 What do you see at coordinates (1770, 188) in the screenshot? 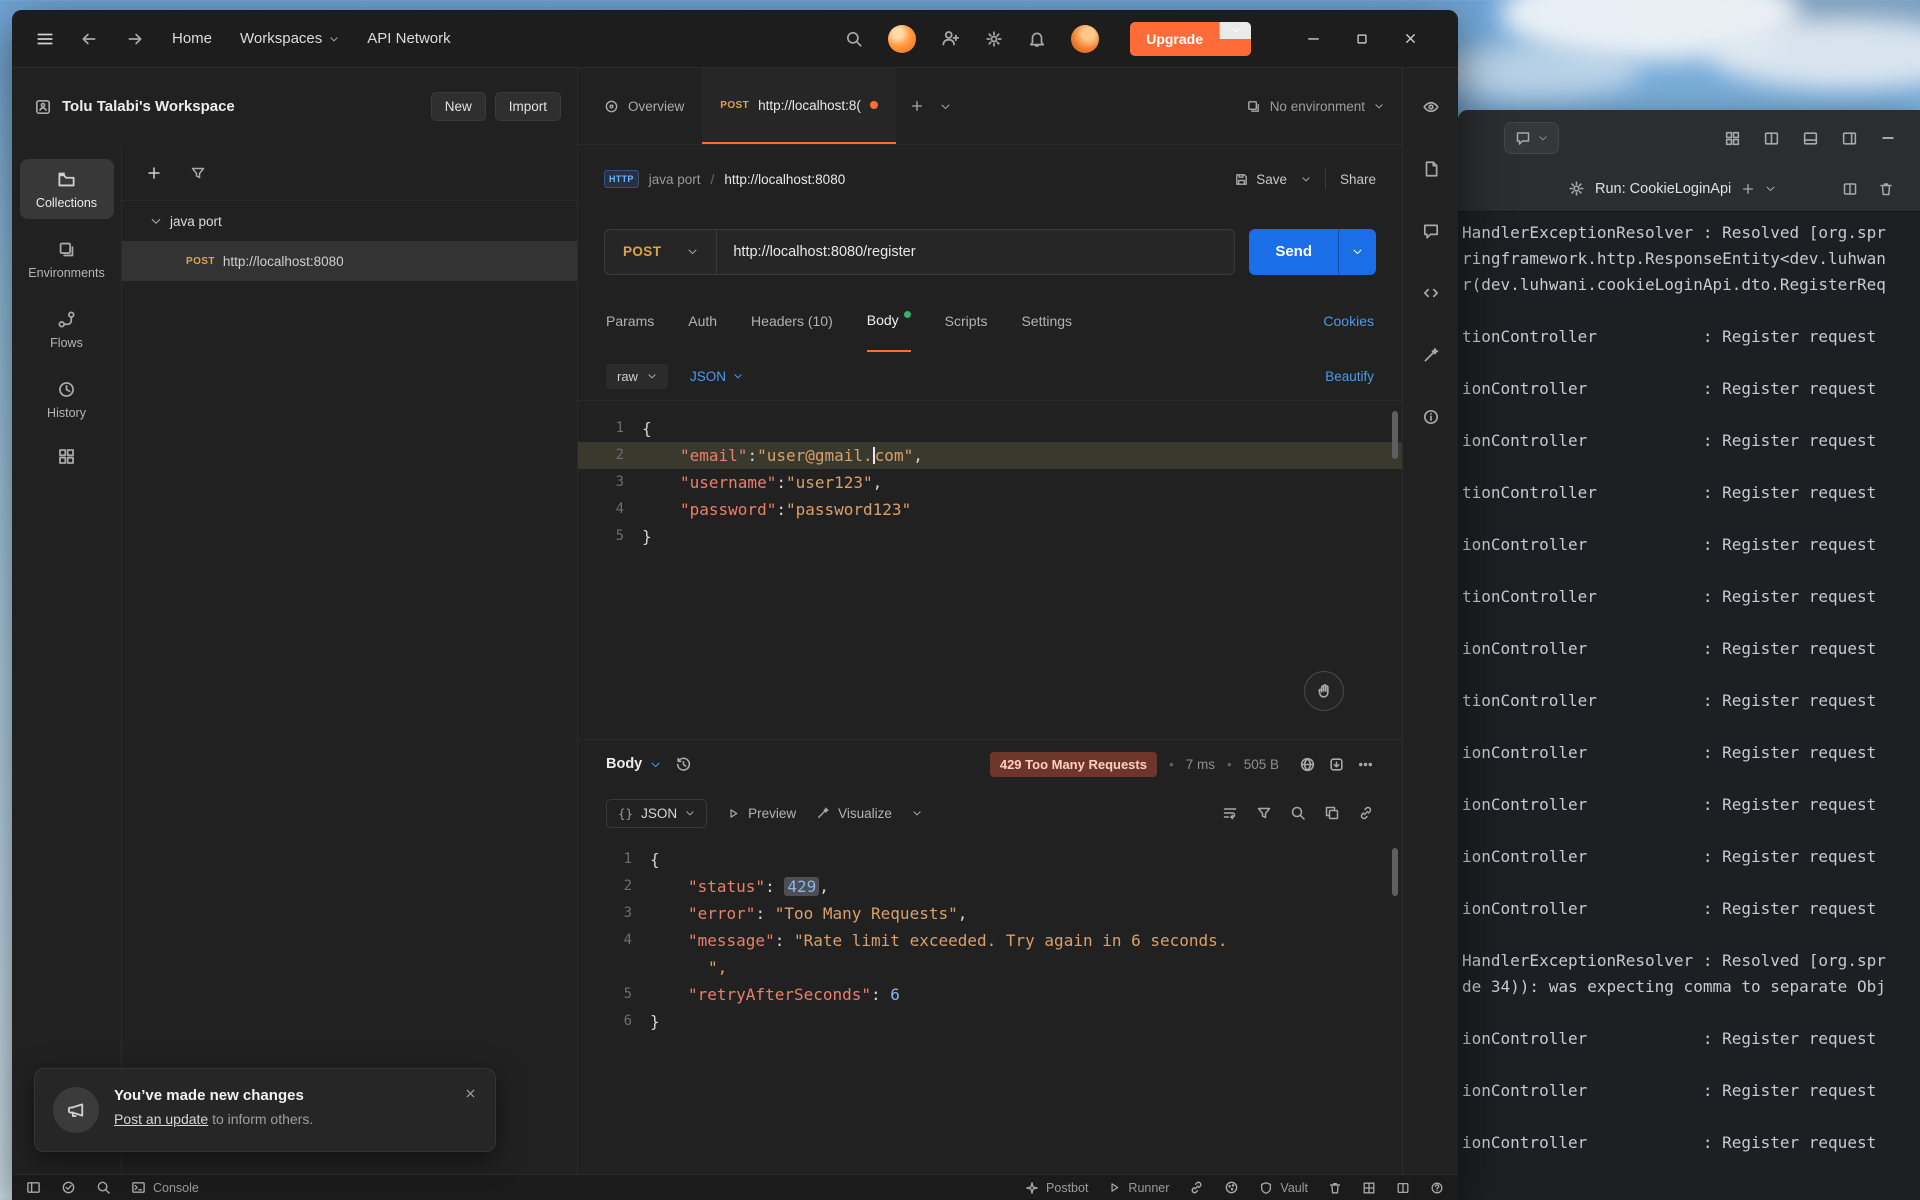
I see `chevron-down-icon` at bounding box center [1770, 188].